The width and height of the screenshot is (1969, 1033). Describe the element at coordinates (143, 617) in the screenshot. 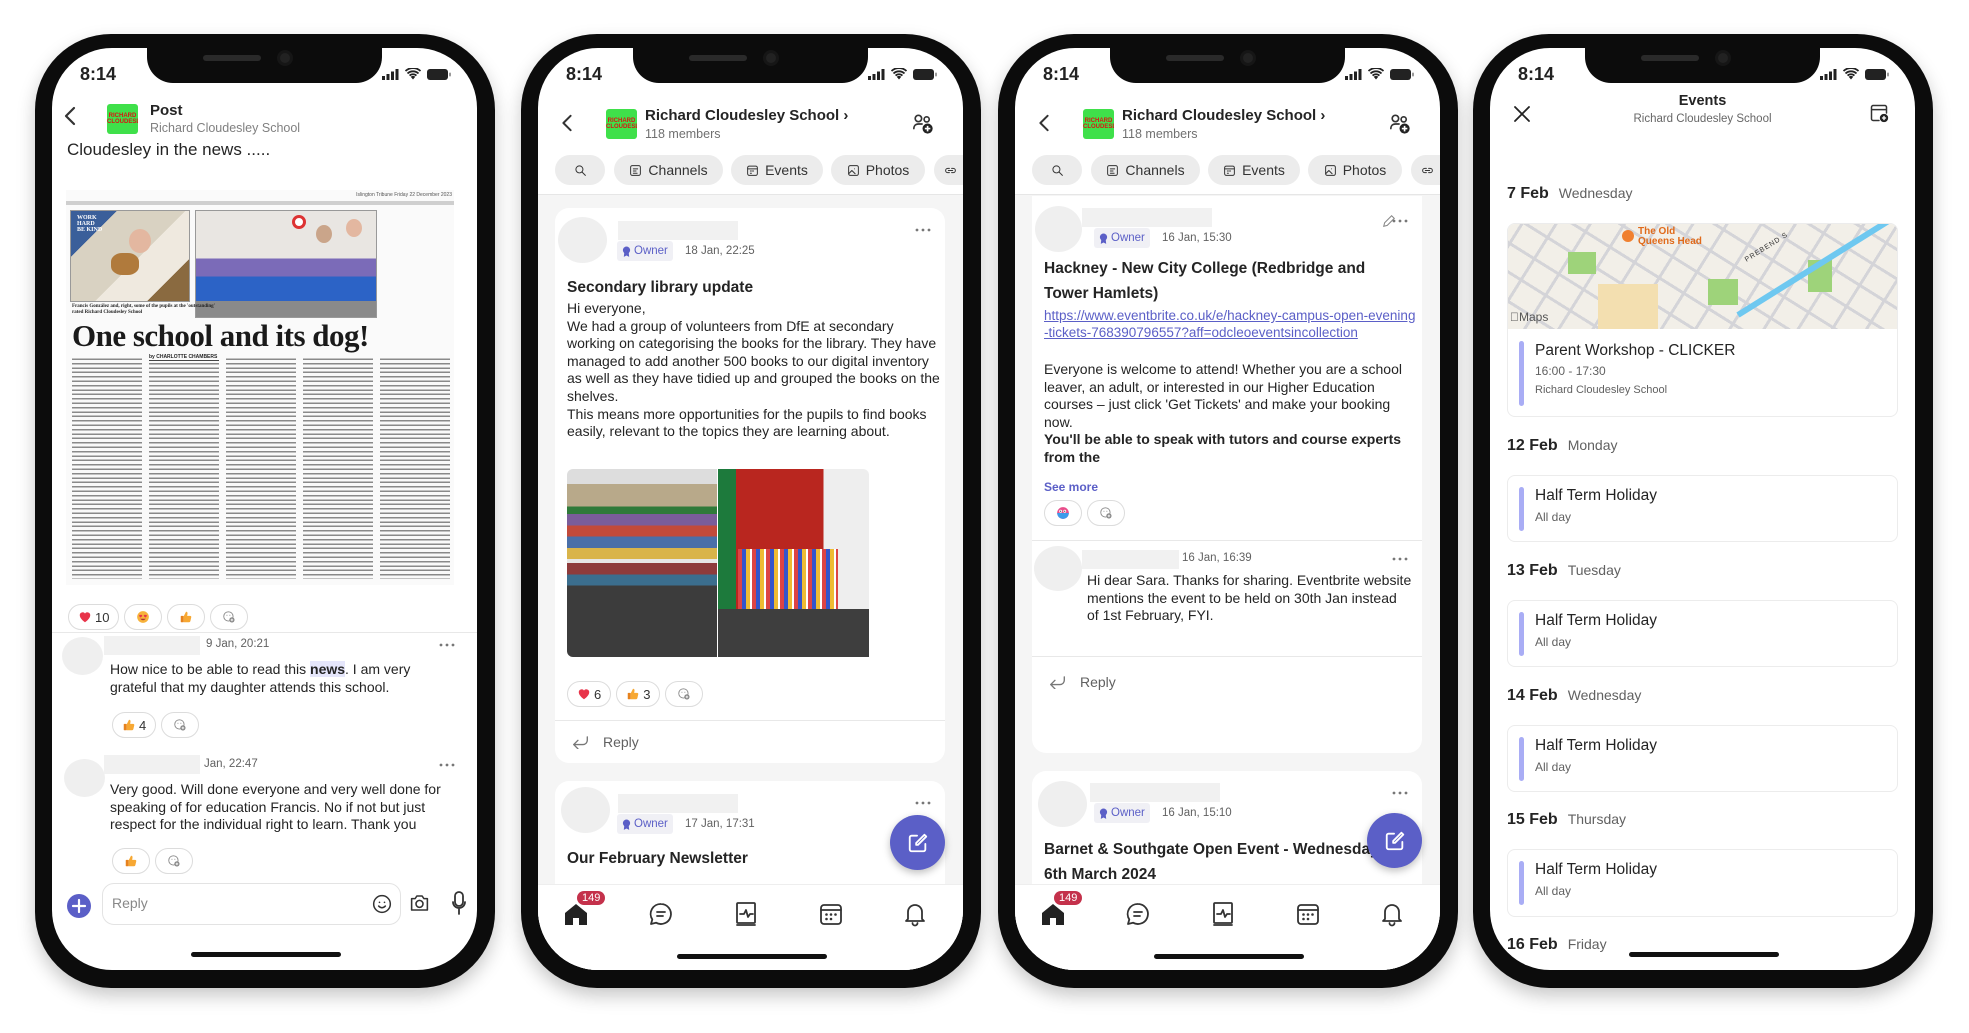

I see `reaction-heart-eyes` at that location.